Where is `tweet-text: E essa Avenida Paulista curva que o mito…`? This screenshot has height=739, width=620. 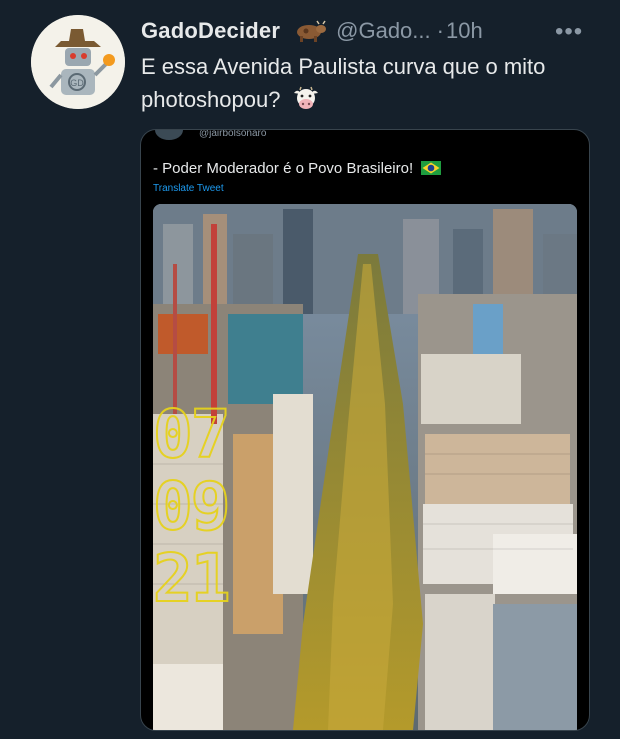
tweet-text: E essa Avenida Paulista curva que o mito… is located at coordinates (366, 83).